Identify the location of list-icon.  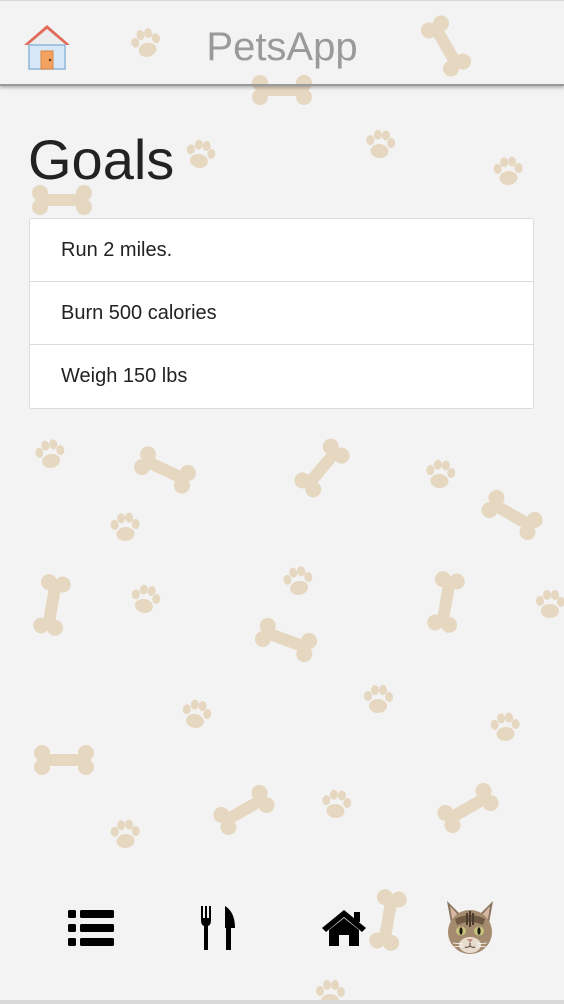
(91, 928).